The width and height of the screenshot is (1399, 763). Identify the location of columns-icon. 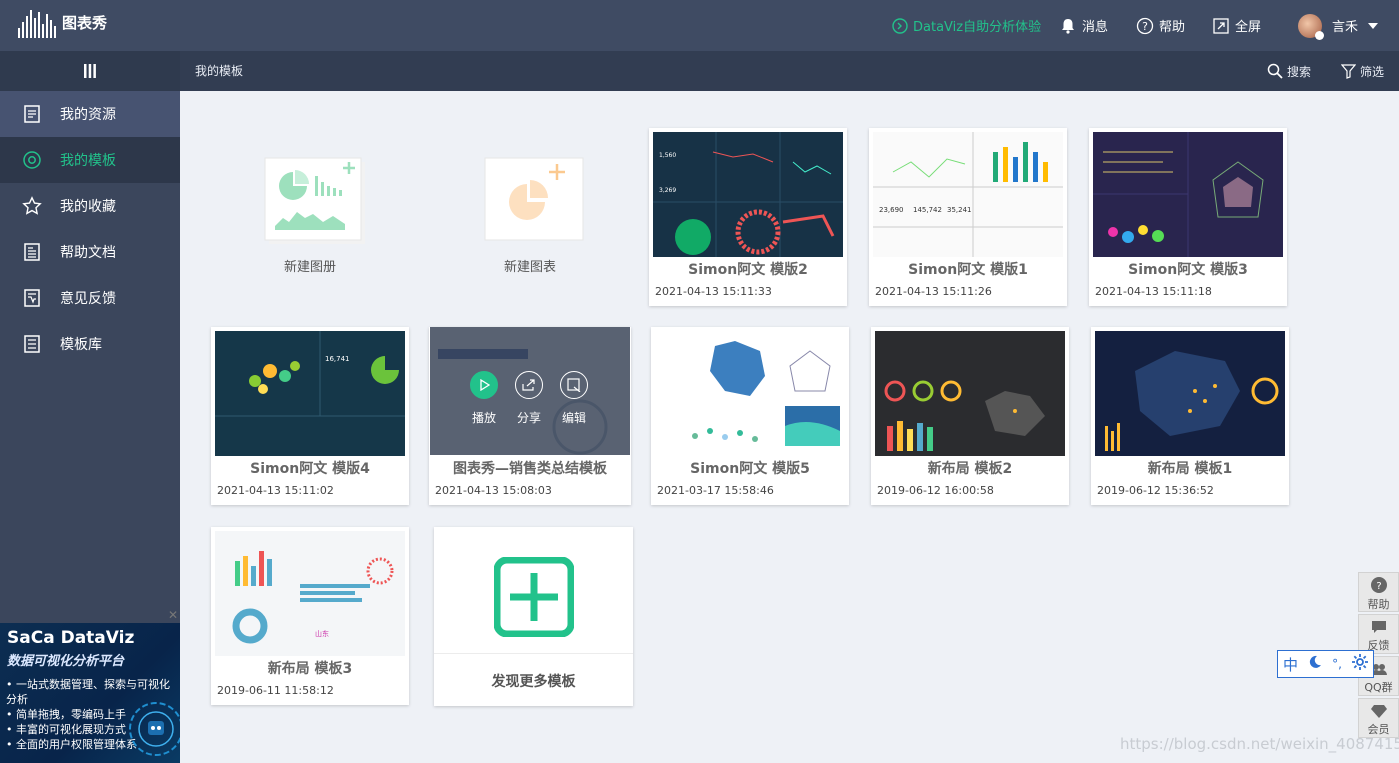
(90, 71).